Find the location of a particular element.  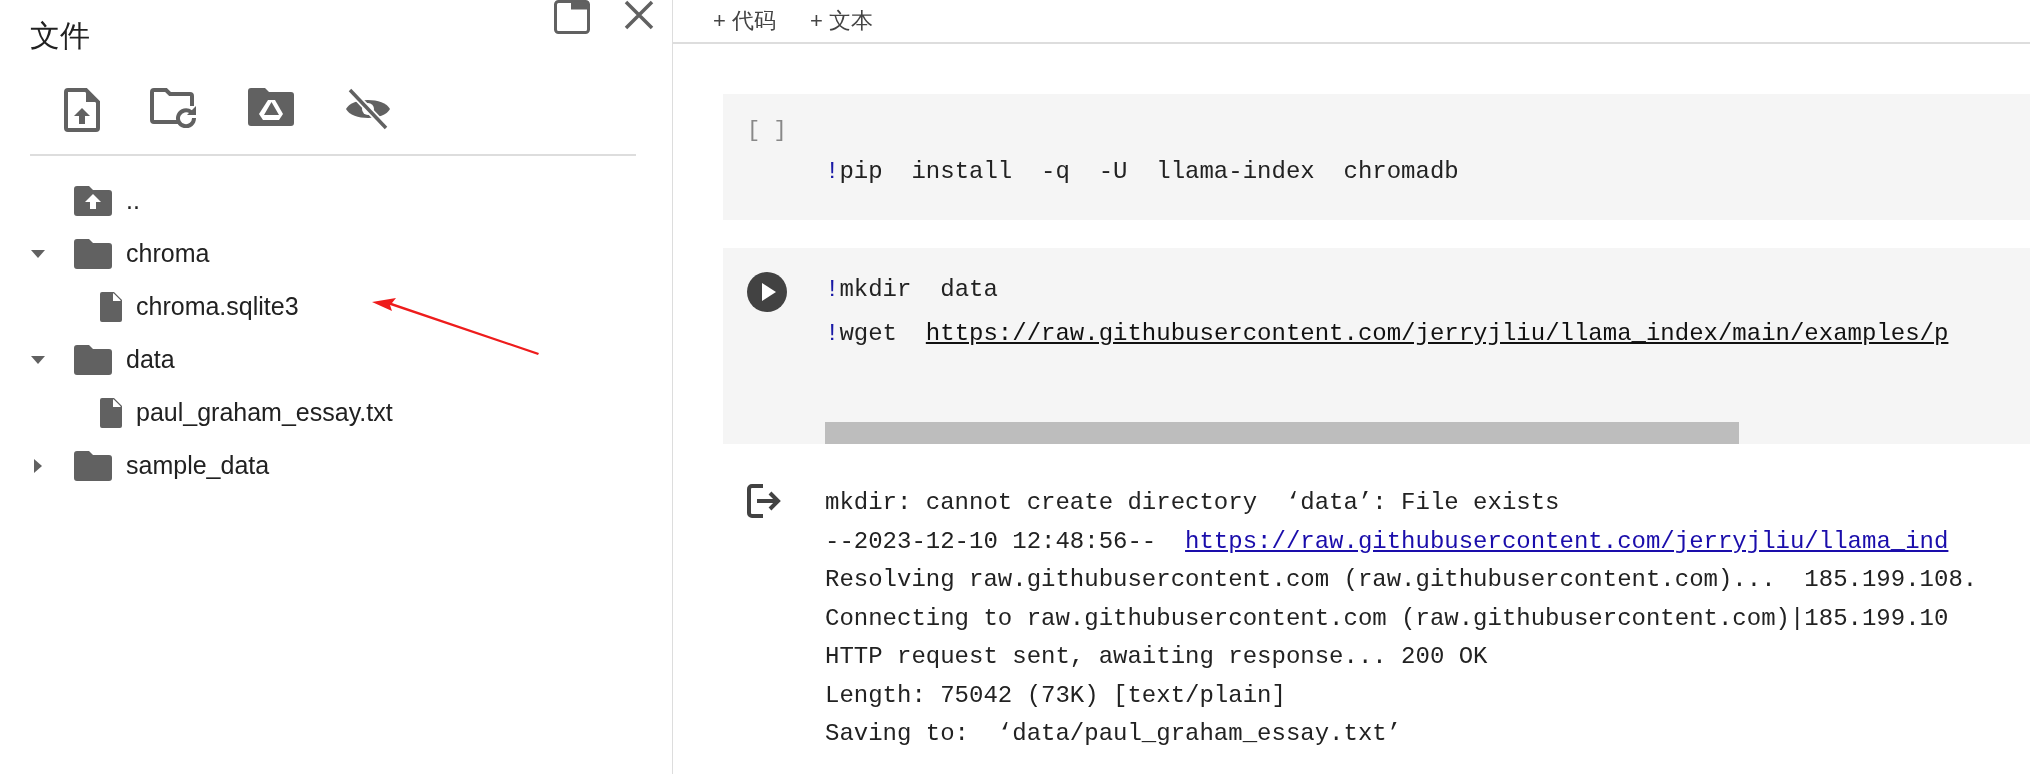

execution-count: [ ] is located at coordinates (767, 130).